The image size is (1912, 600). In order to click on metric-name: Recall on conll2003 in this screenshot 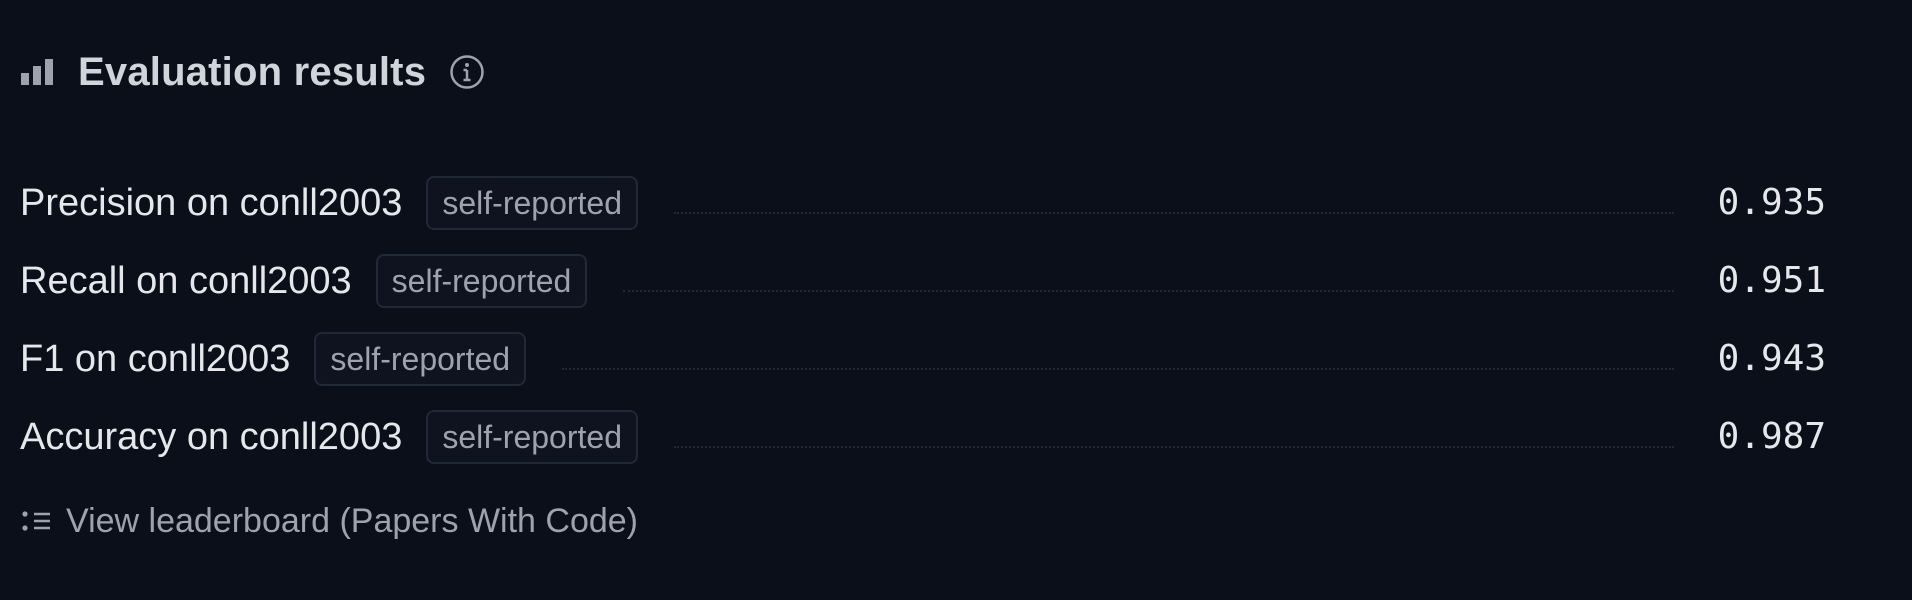, I will do `click(186, 281)`.